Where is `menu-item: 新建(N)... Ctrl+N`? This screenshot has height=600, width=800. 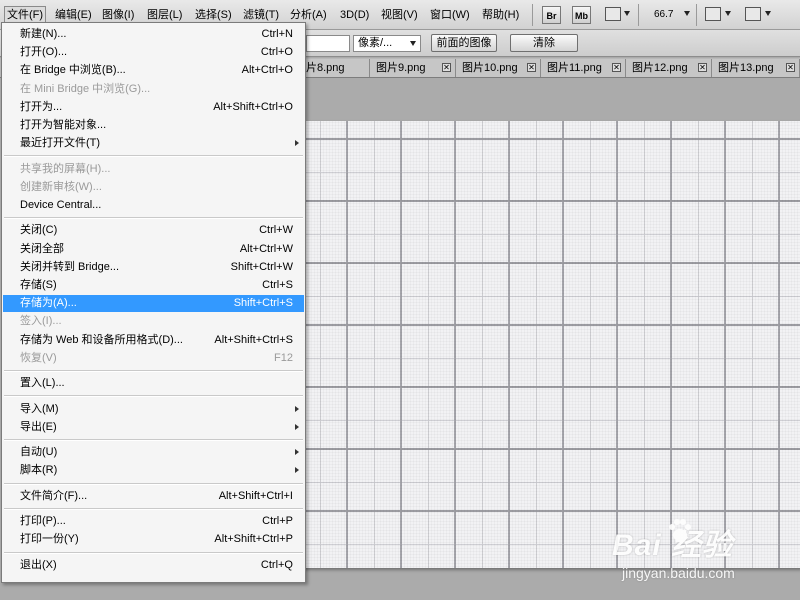 menu-item: 新建(N)... Ctrl+N is located at coordinates (153, 34).